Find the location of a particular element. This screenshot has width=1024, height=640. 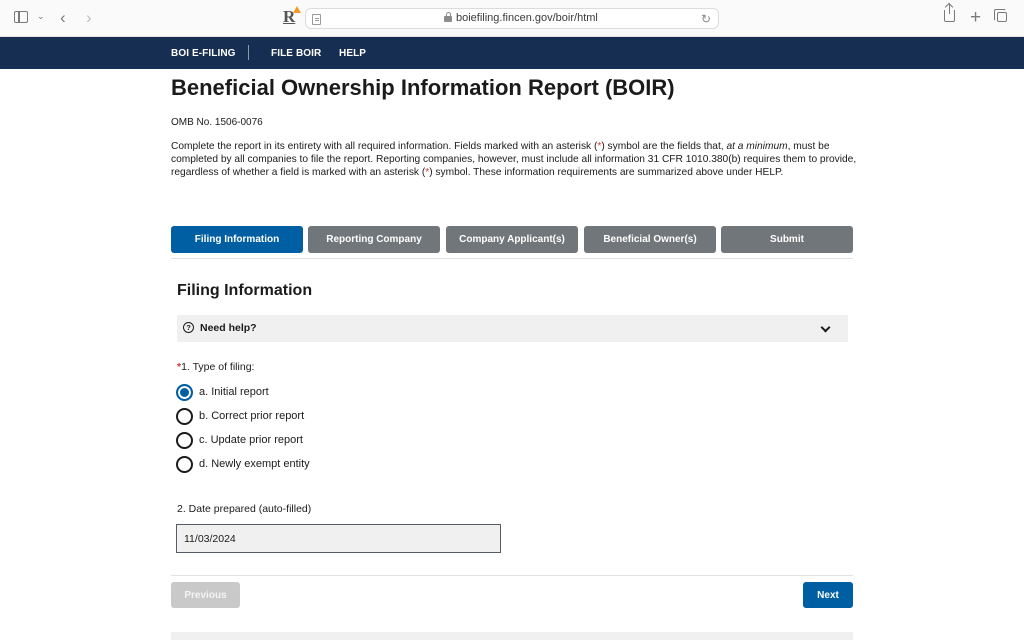

url-text: boiefiling.fincen.gov/boir/html is located at coordinates (527, 18).